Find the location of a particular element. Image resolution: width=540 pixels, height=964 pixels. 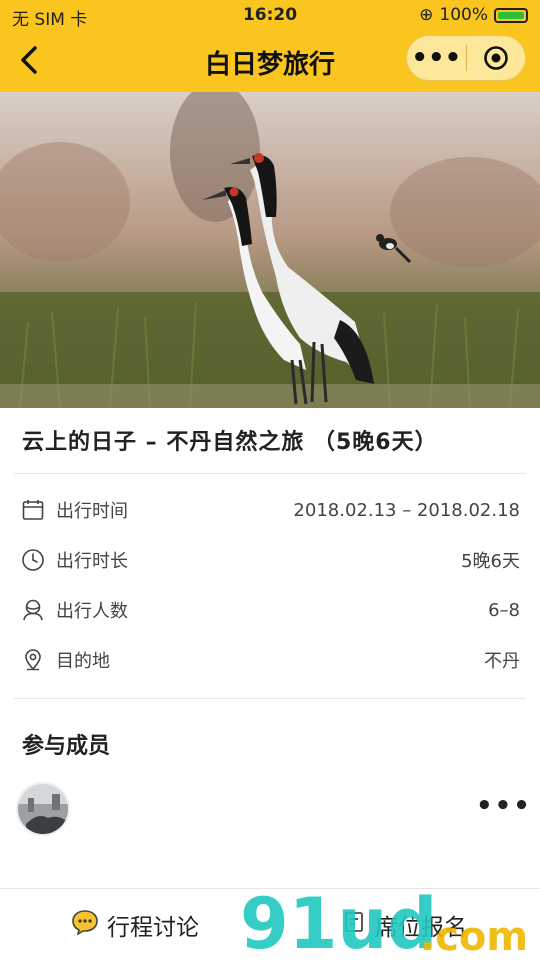

battery-percent: 100% is located at coordinates (463, 15).